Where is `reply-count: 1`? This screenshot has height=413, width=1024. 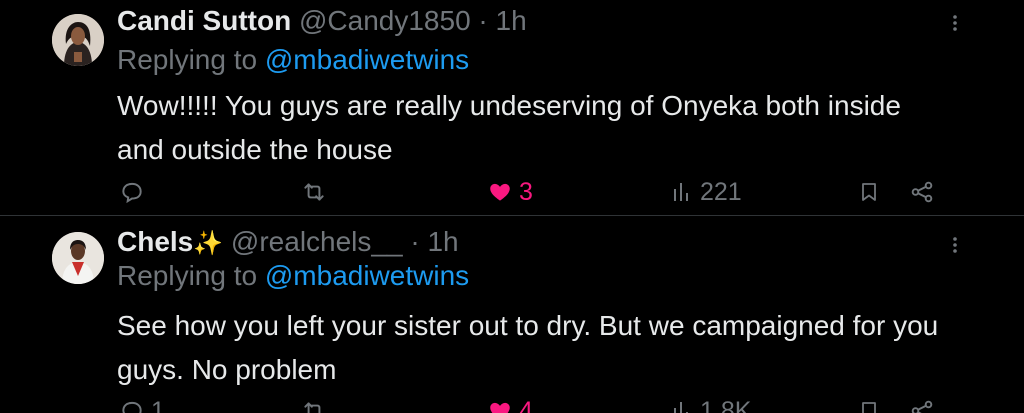 reply-count: 1 is located at coordinates (158, 404).